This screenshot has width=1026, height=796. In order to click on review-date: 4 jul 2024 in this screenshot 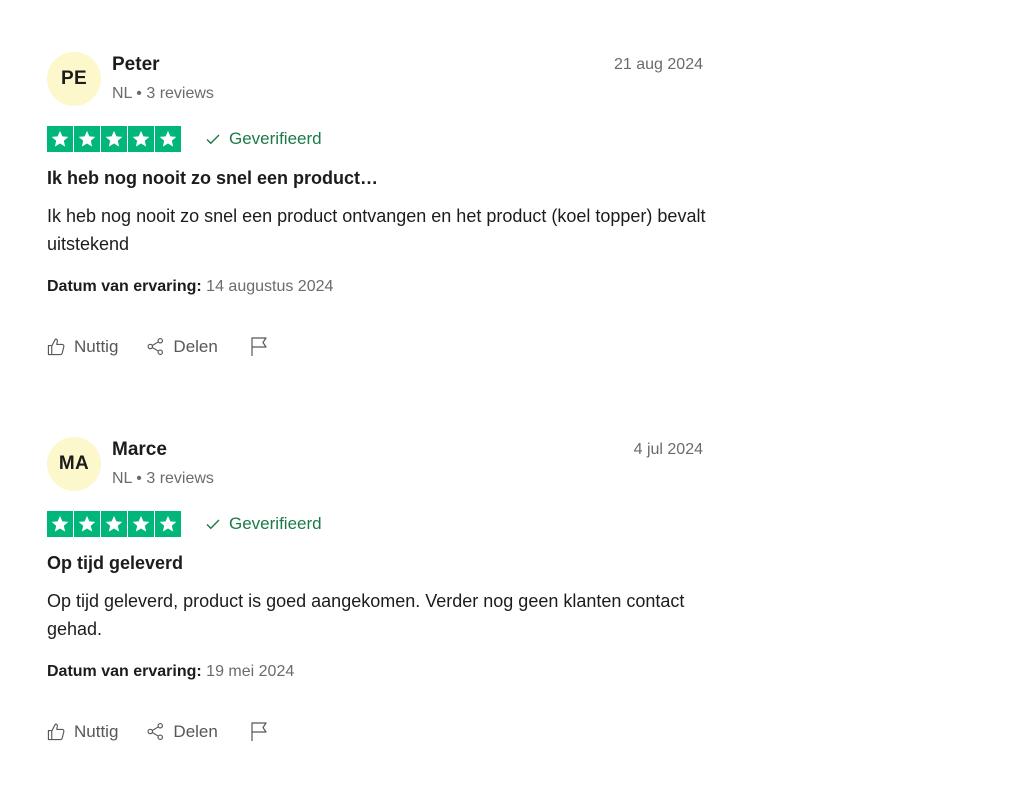, I will do `click(668, 449)`.